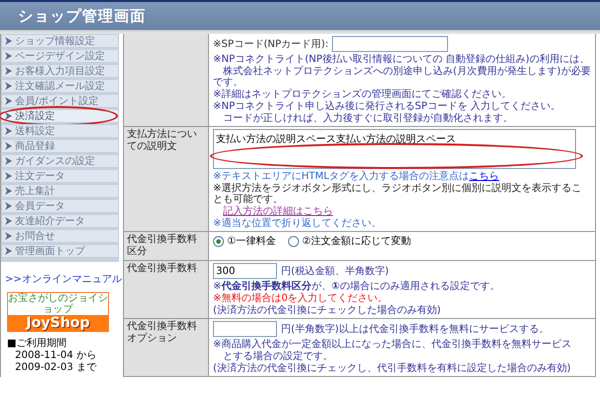 The height and width of the screenshot is (400, 600). Describe the element at coordinates (270, 44) in the screenshot. I see `field-label: ※SPコード(NPカード用):` at that location.